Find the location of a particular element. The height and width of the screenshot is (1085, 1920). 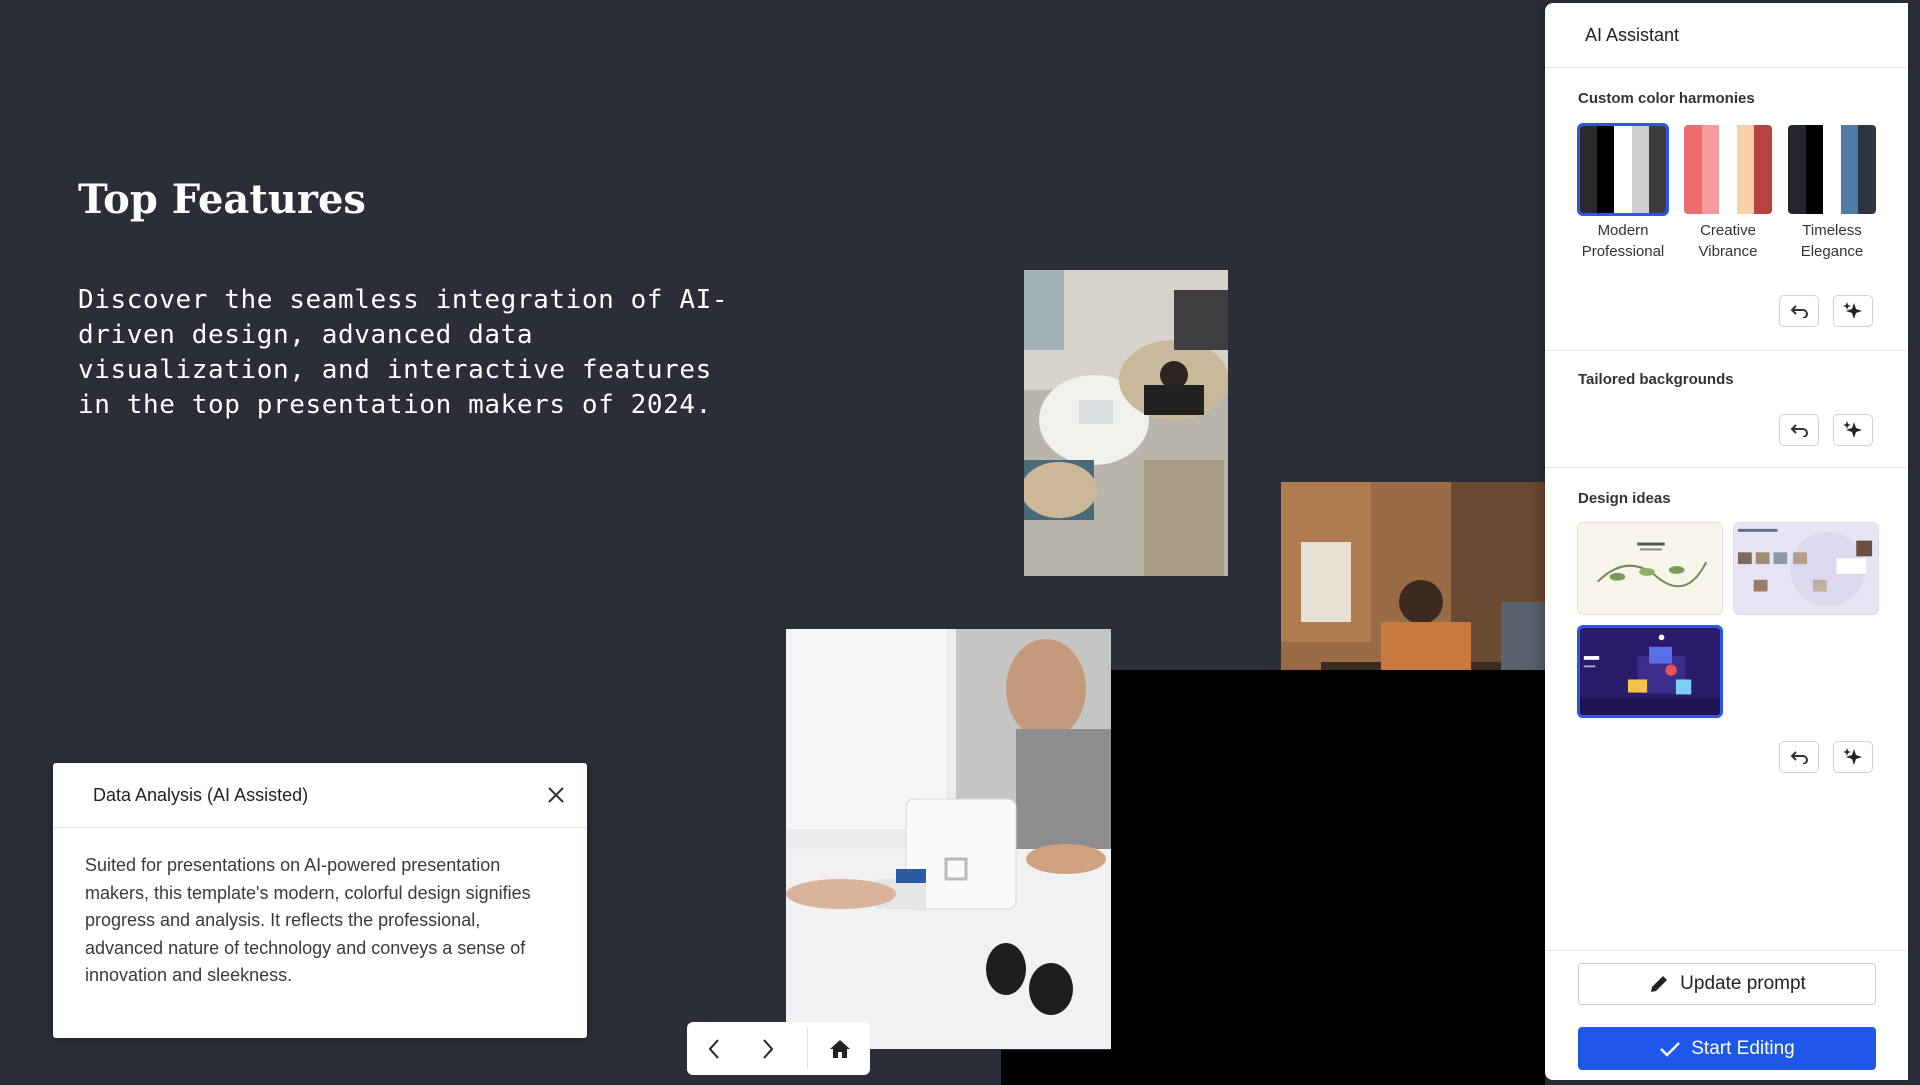

checkmark-icon is located at coordinates (1670, 1049).